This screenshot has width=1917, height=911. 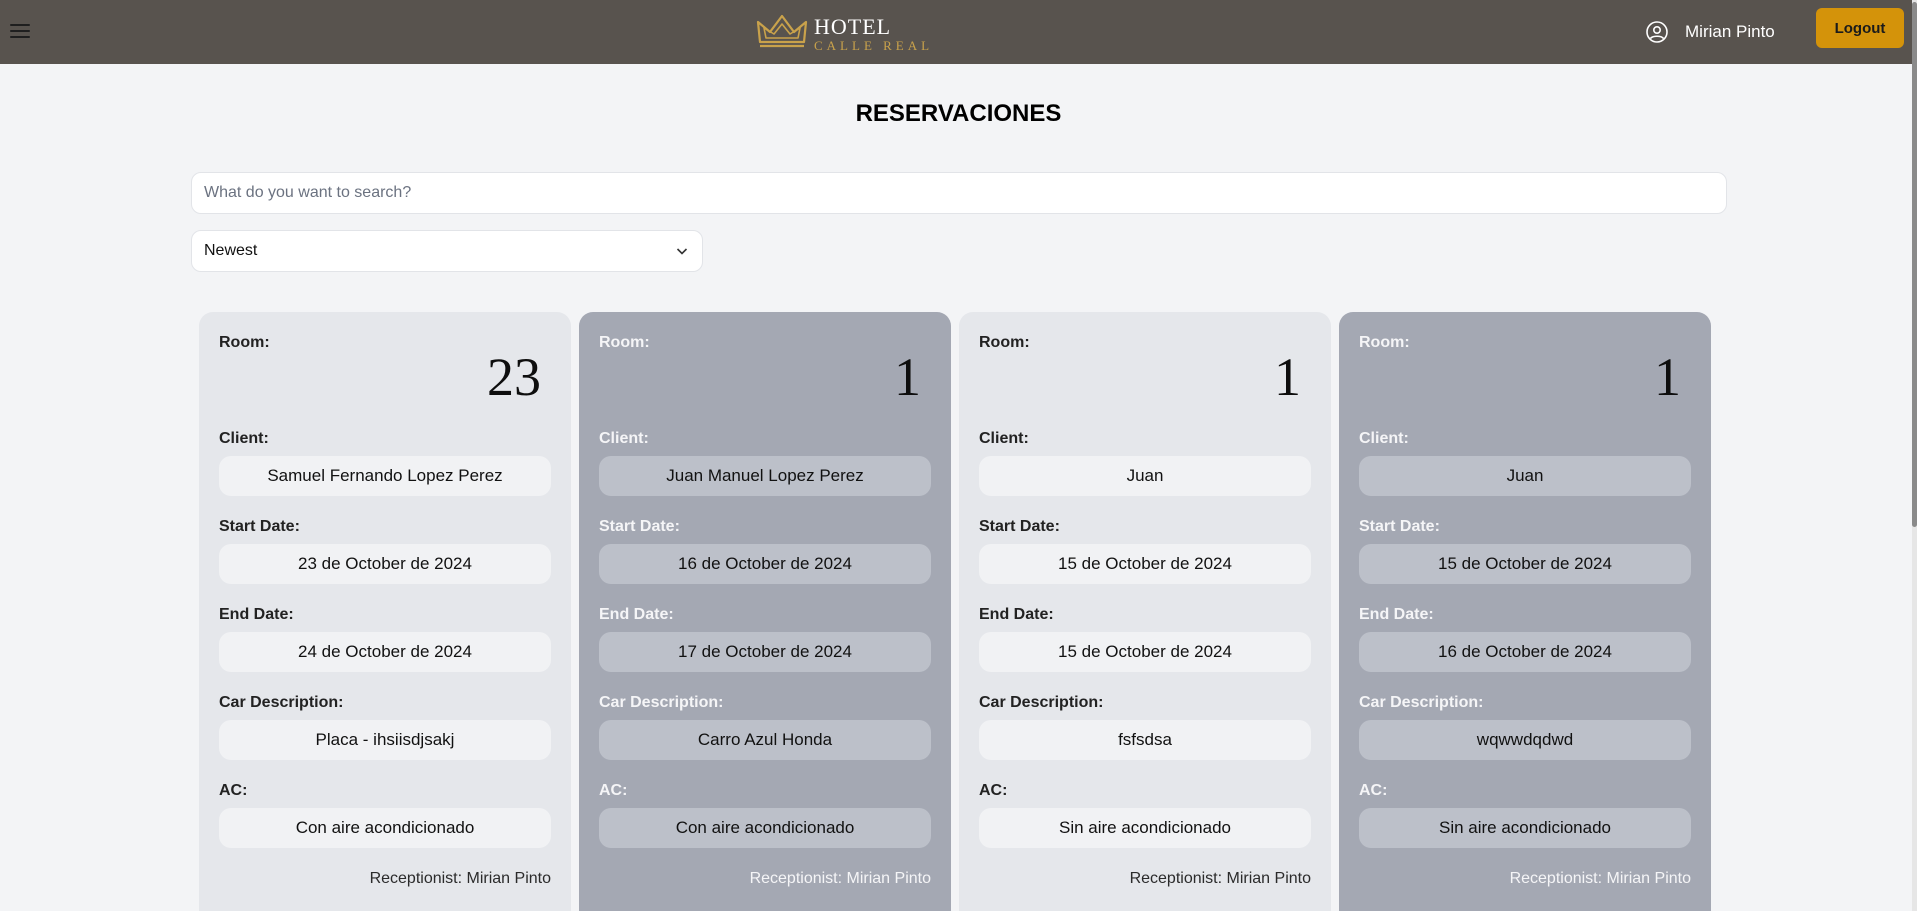 I want to click on start-date-value: 16 de October de 2024, so click(x=765, y=564).